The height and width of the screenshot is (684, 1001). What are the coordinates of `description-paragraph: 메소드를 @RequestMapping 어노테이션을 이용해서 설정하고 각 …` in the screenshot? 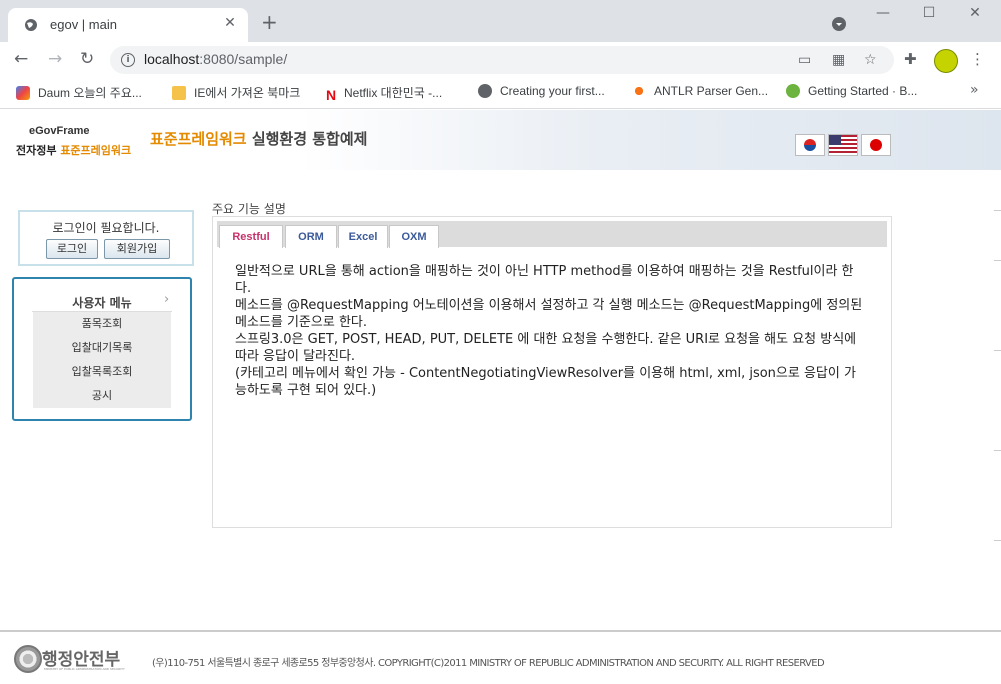 It's located at (549, 314).